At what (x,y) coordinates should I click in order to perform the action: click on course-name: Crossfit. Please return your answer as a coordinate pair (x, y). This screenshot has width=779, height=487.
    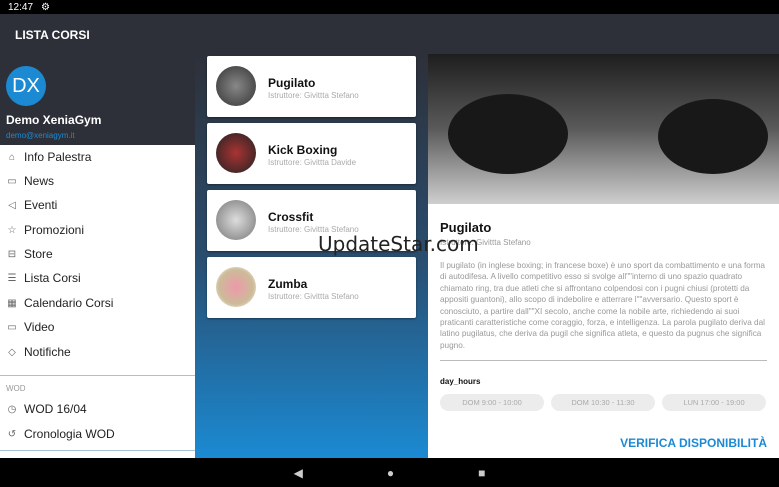
    Looking at the image, I should click on (291, 217).